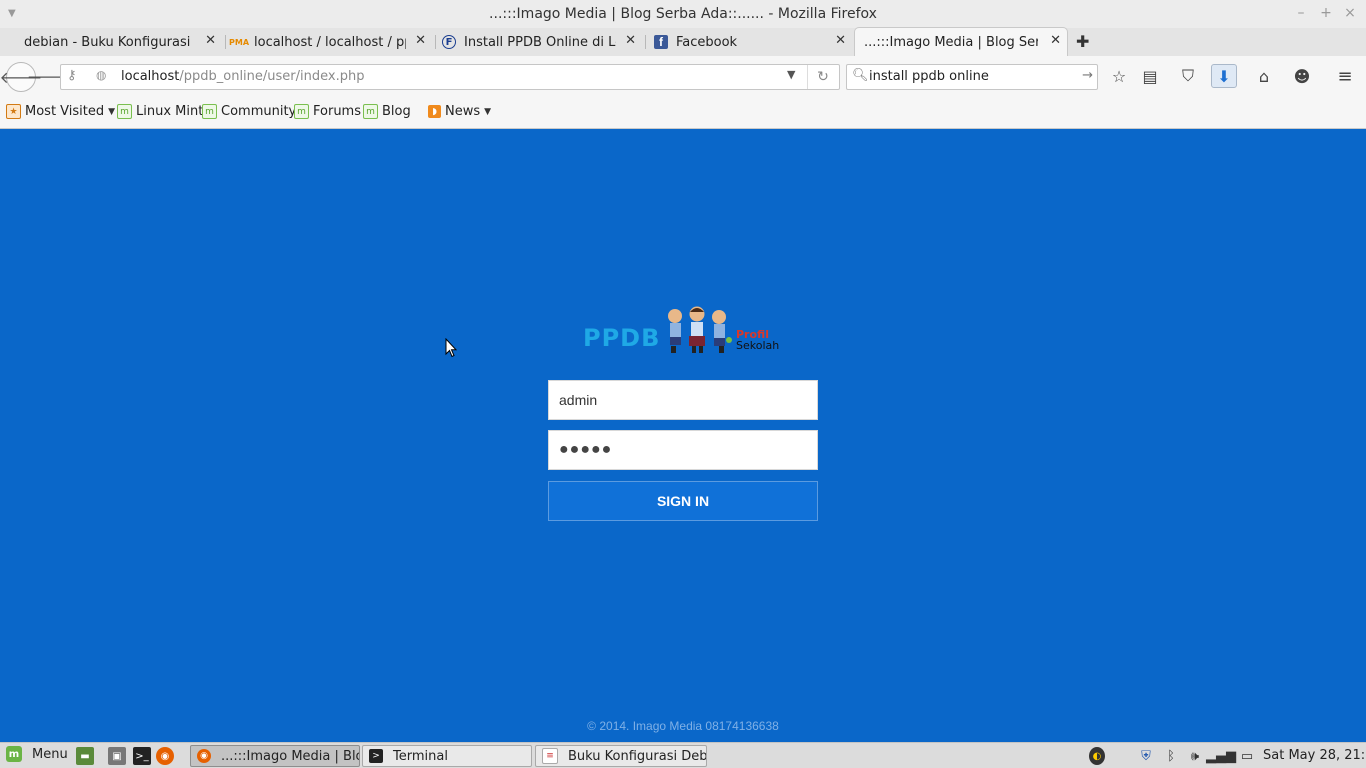 This screenshot has width=1366, height=768. I want to click on bookmark-blog: m Blog, so click(387, 111).